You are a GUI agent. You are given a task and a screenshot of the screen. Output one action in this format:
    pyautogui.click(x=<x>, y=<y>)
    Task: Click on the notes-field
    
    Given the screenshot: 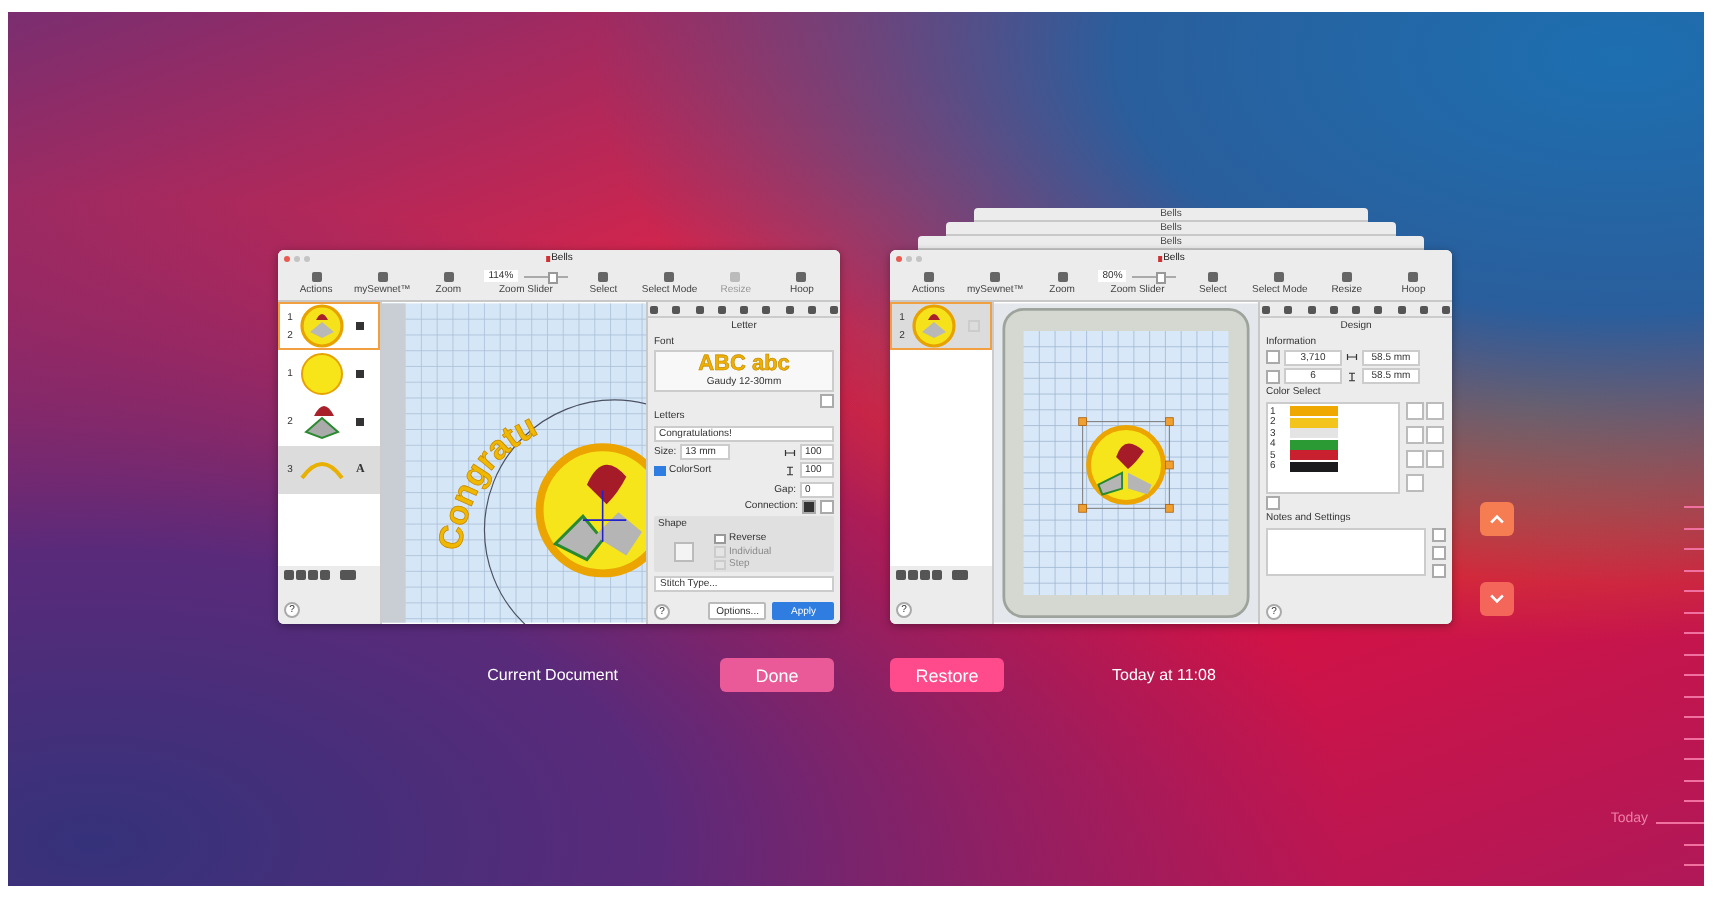 What is the action you would take?
    pyautogui.click(x=1346, y=551)
    